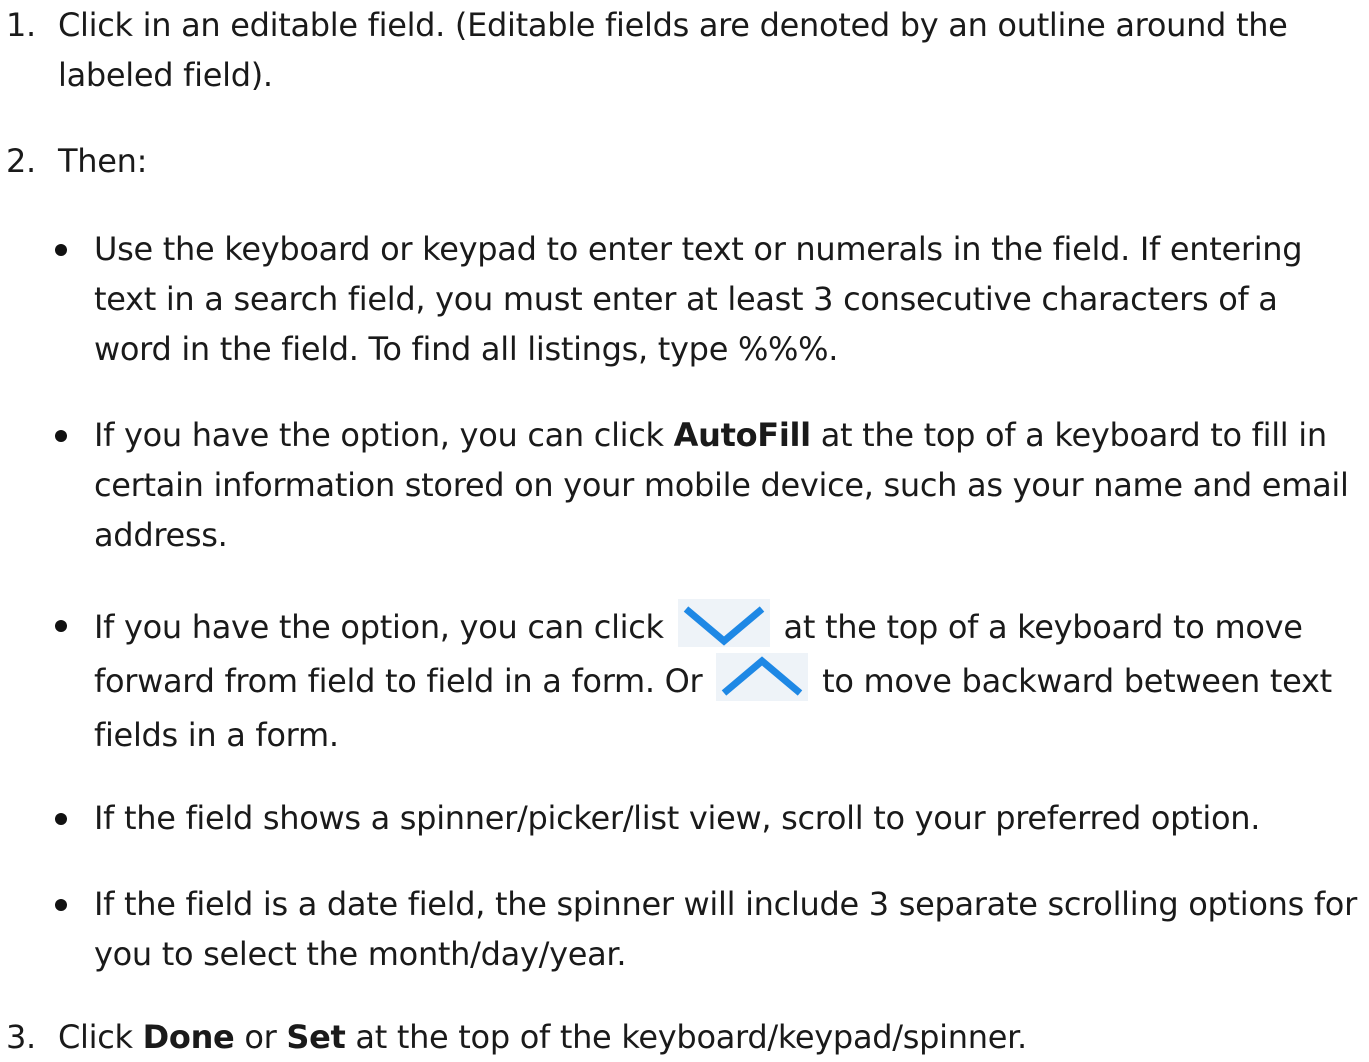 The height and width of the screenshot is (1062, 1369). What do you see at coordinates (21, 25) in the screenshot?
I see `step-number: 1.` at bounding box center [21, 25].